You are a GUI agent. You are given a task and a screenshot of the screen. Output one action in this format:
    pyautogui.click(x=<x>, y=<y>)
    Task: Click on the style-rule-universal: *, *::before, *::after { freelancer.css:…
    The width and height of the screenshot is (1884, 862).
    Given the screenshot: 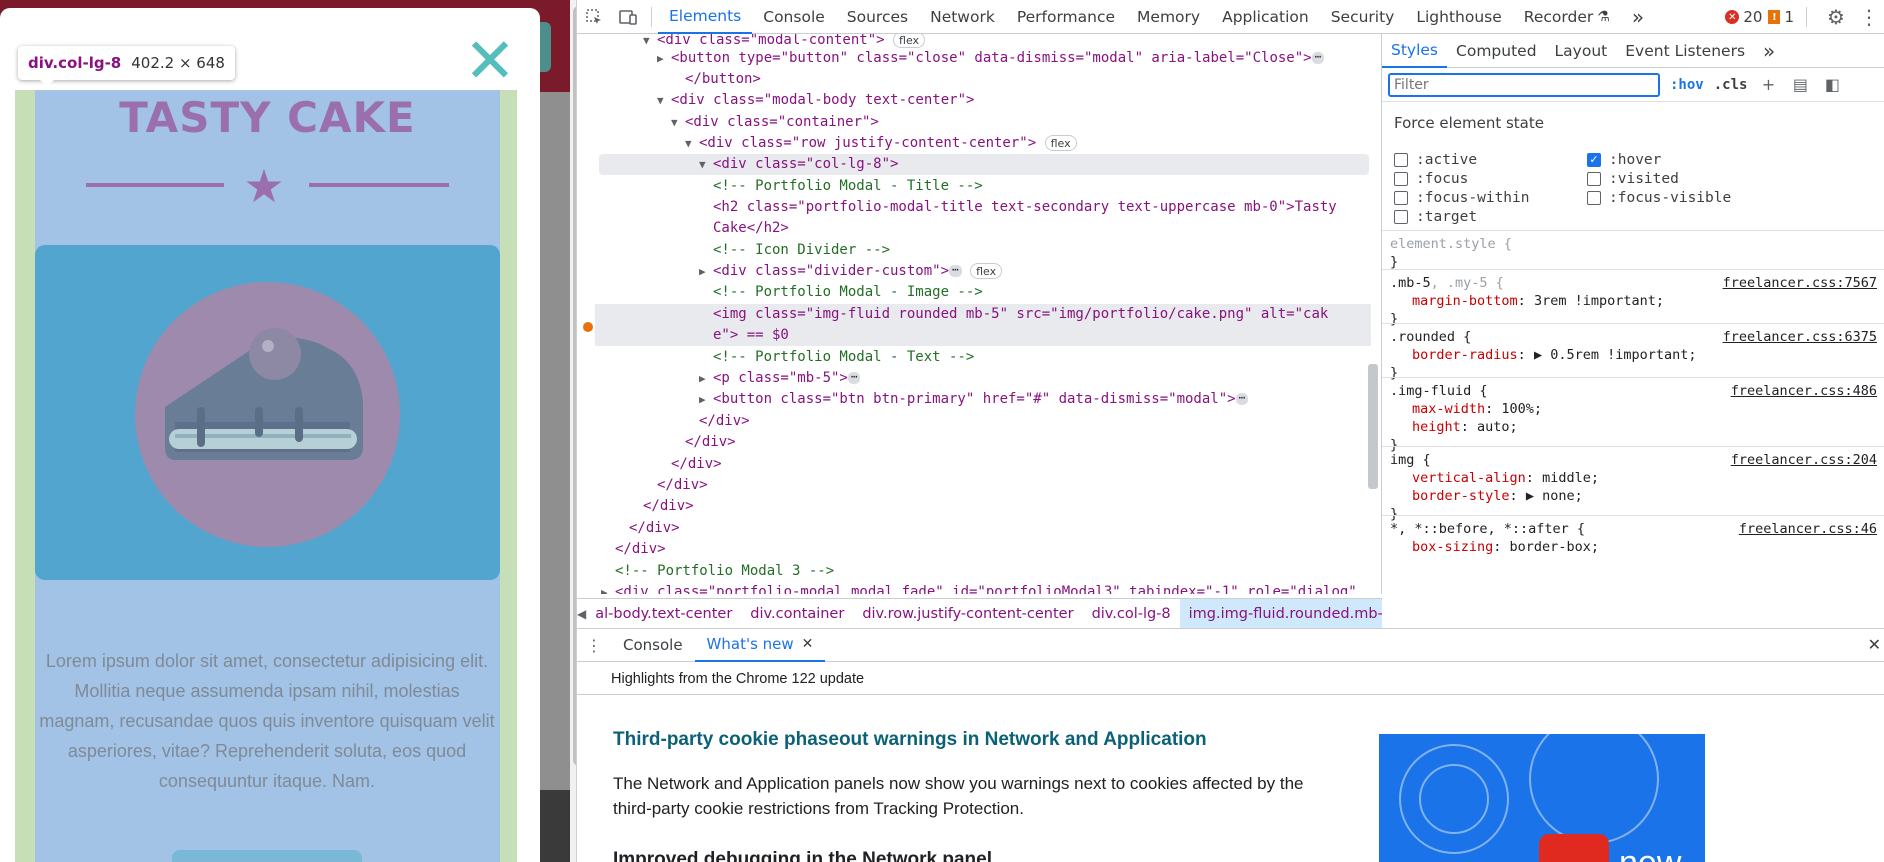 What is the action you would take?
    pyautogui.click(x=1633, y=537)
    